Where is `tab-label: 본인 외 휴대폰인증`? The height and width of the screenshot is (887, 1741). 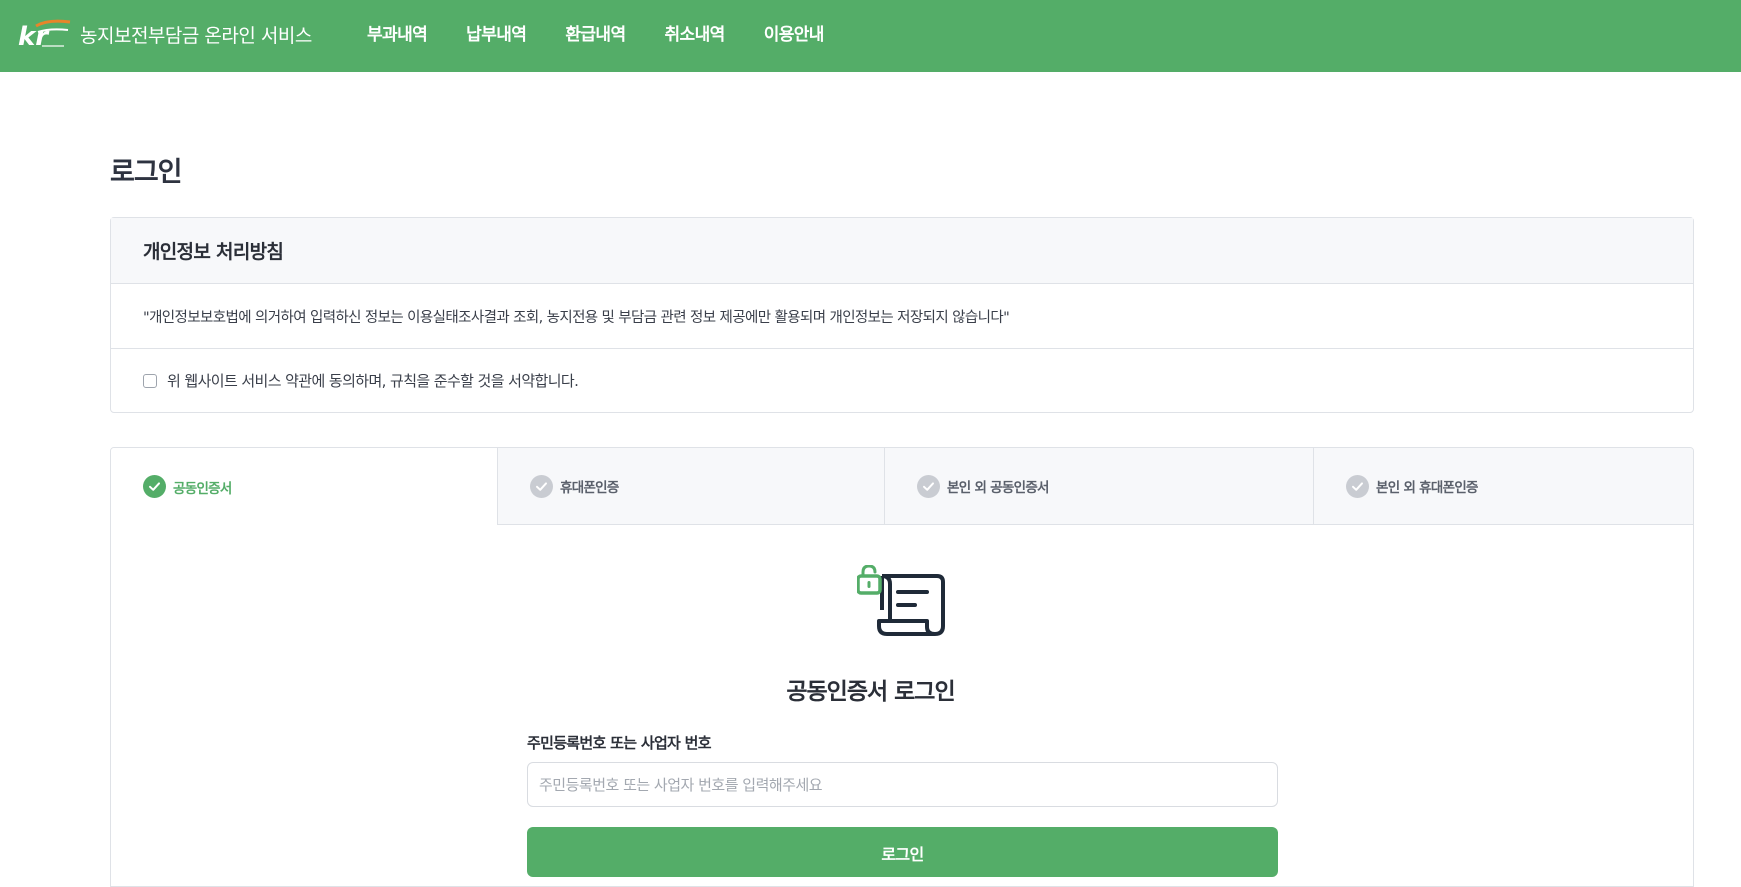
tab-label: 본인 외 휴대폰인증 is located at coordinates (1427, 488).